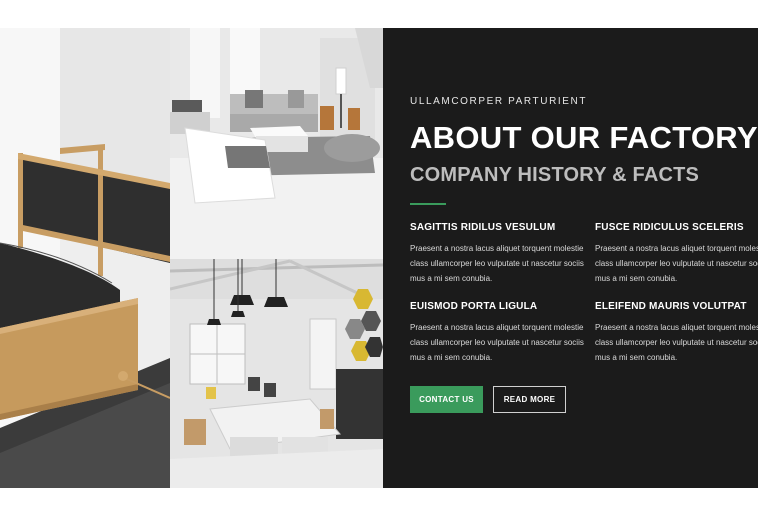 Image resolution: width=758 pixels, height=520 pixels. Describe the element at coordinates (555, 175) in the screenshot. I see `page-subtitle: COMPANY HISTORY & FACTS` at that location.